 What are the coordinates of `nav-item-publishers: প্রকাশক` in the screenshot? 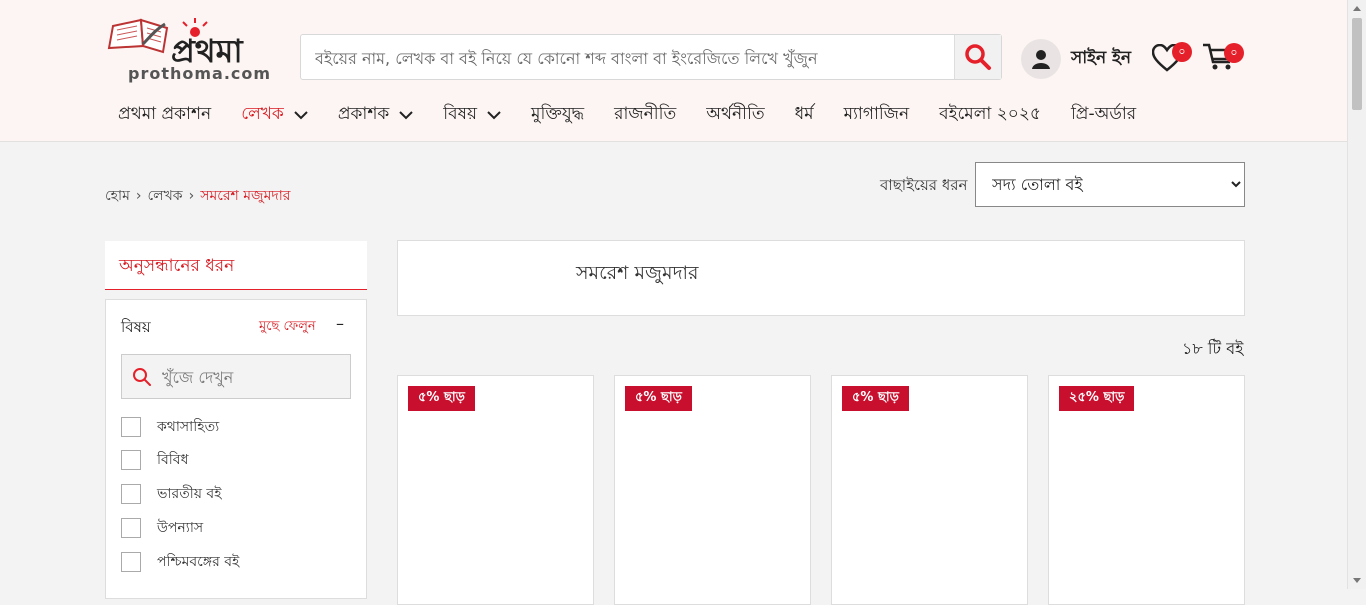 It's located at (375, 115).